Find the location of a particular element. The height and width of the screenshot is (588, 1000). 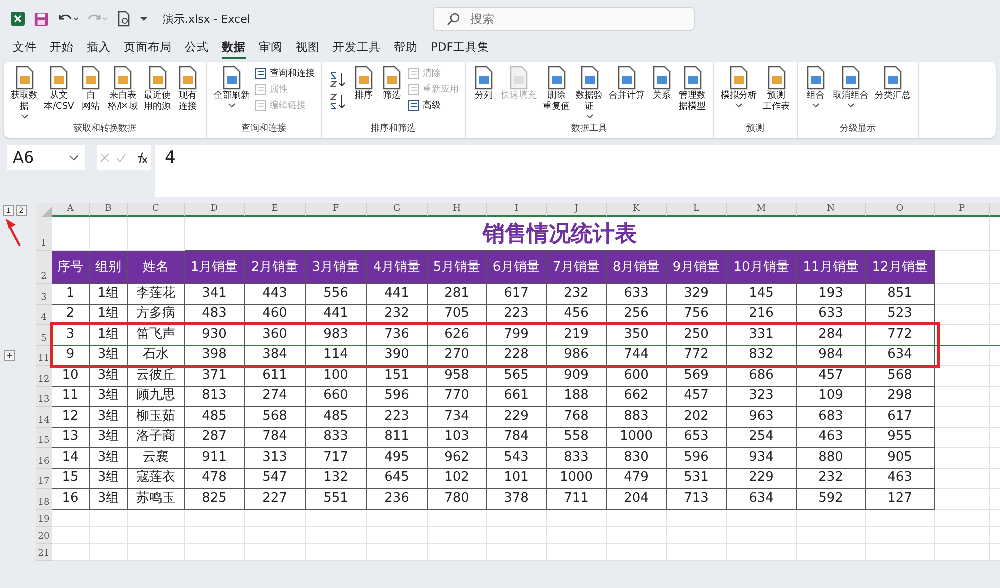

menu-tab: 审阅 is located at coordinates (271, 49).